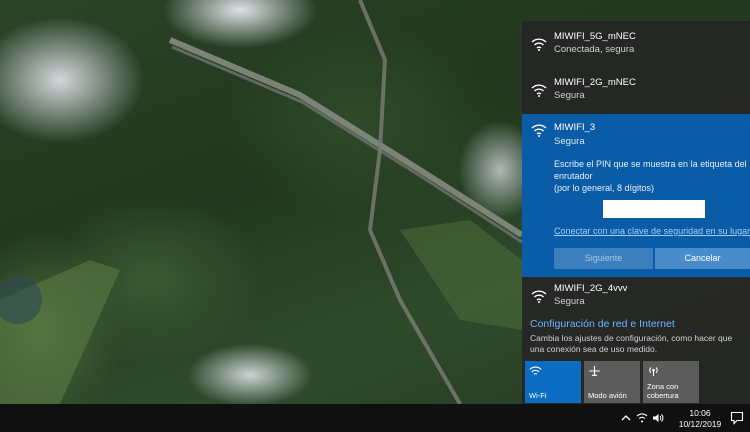  Describe the element at coordinates (626, 418) in the screenshot. I see `chevron-up-icon` at that location.